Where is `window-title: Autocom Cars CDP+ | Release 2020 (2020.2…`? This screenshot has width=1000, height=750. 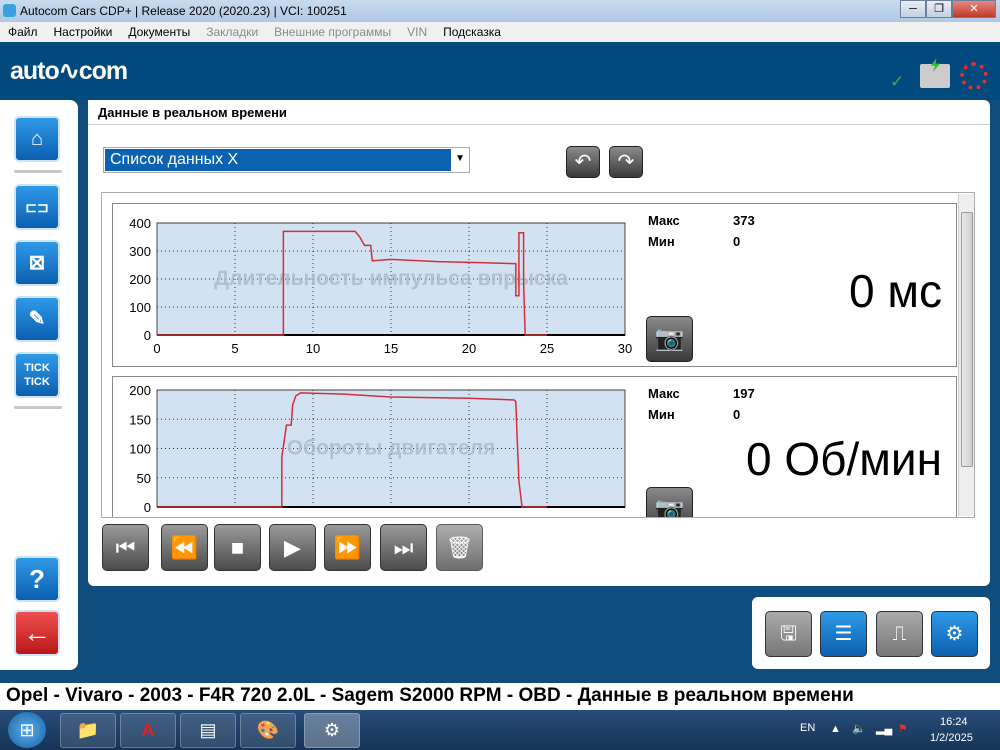
window-title: Autocom Cars CDP+ | Release 2020 (2020.2… is located at coordinates (183, 11).